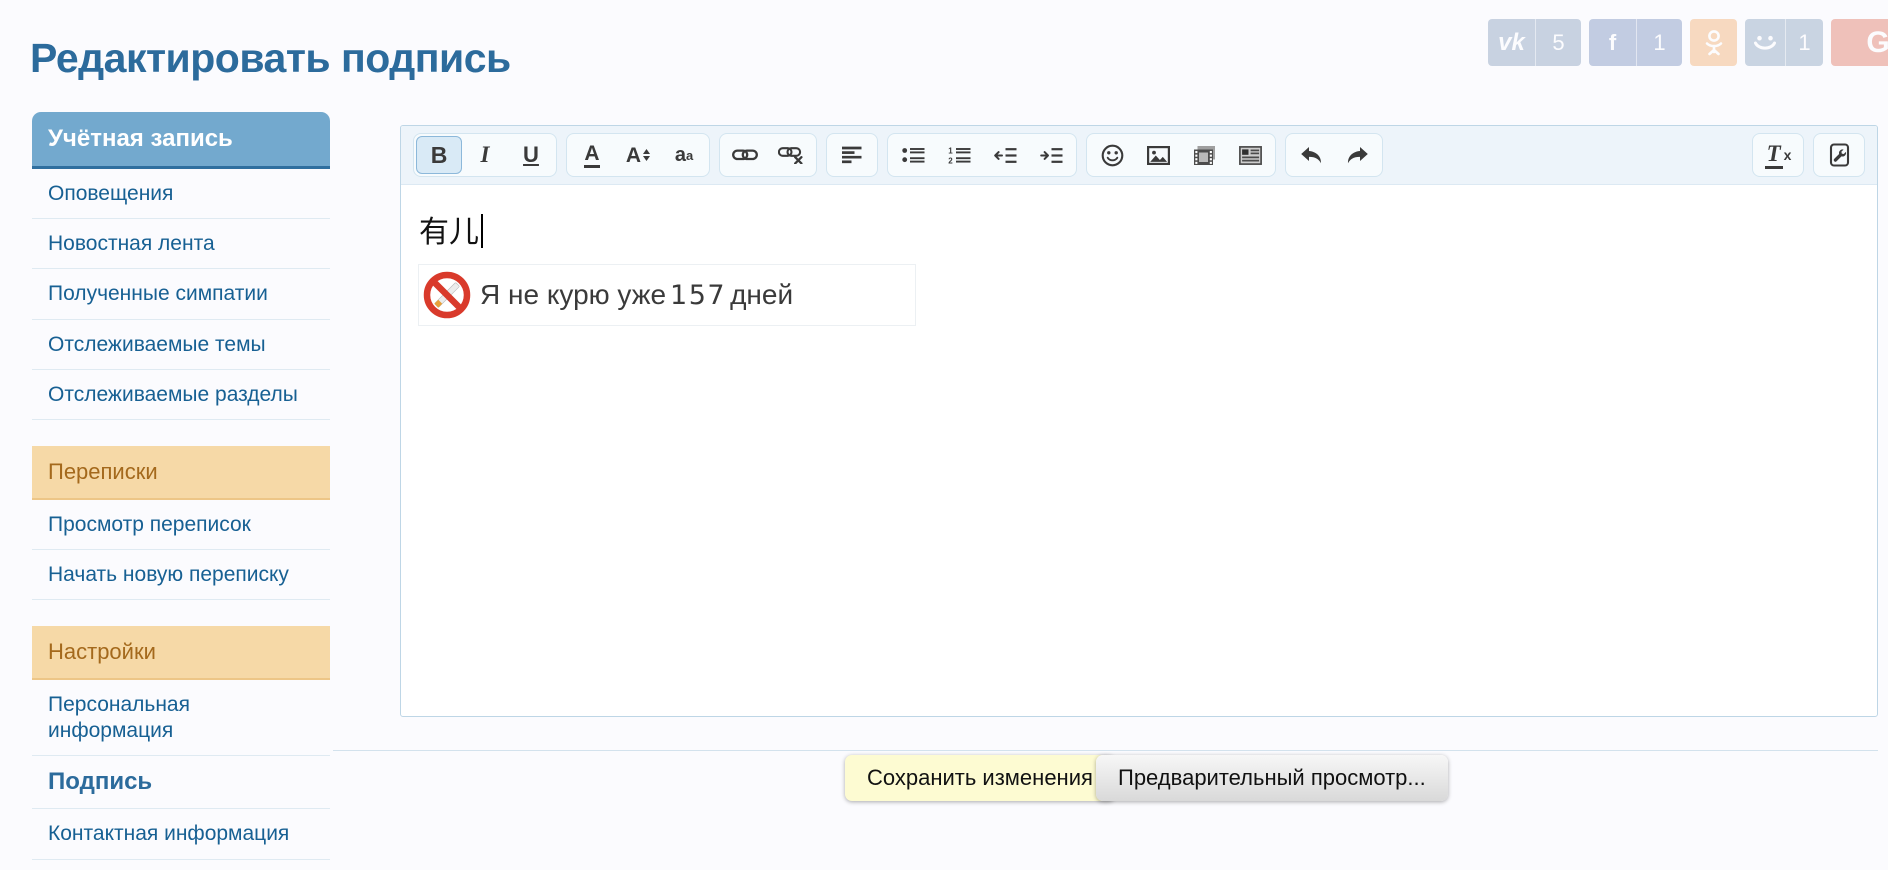 This screenshot has height=870, width=1888. I want to click on sidebar-item-contact-details: Контактная информация, so click(181, 834).